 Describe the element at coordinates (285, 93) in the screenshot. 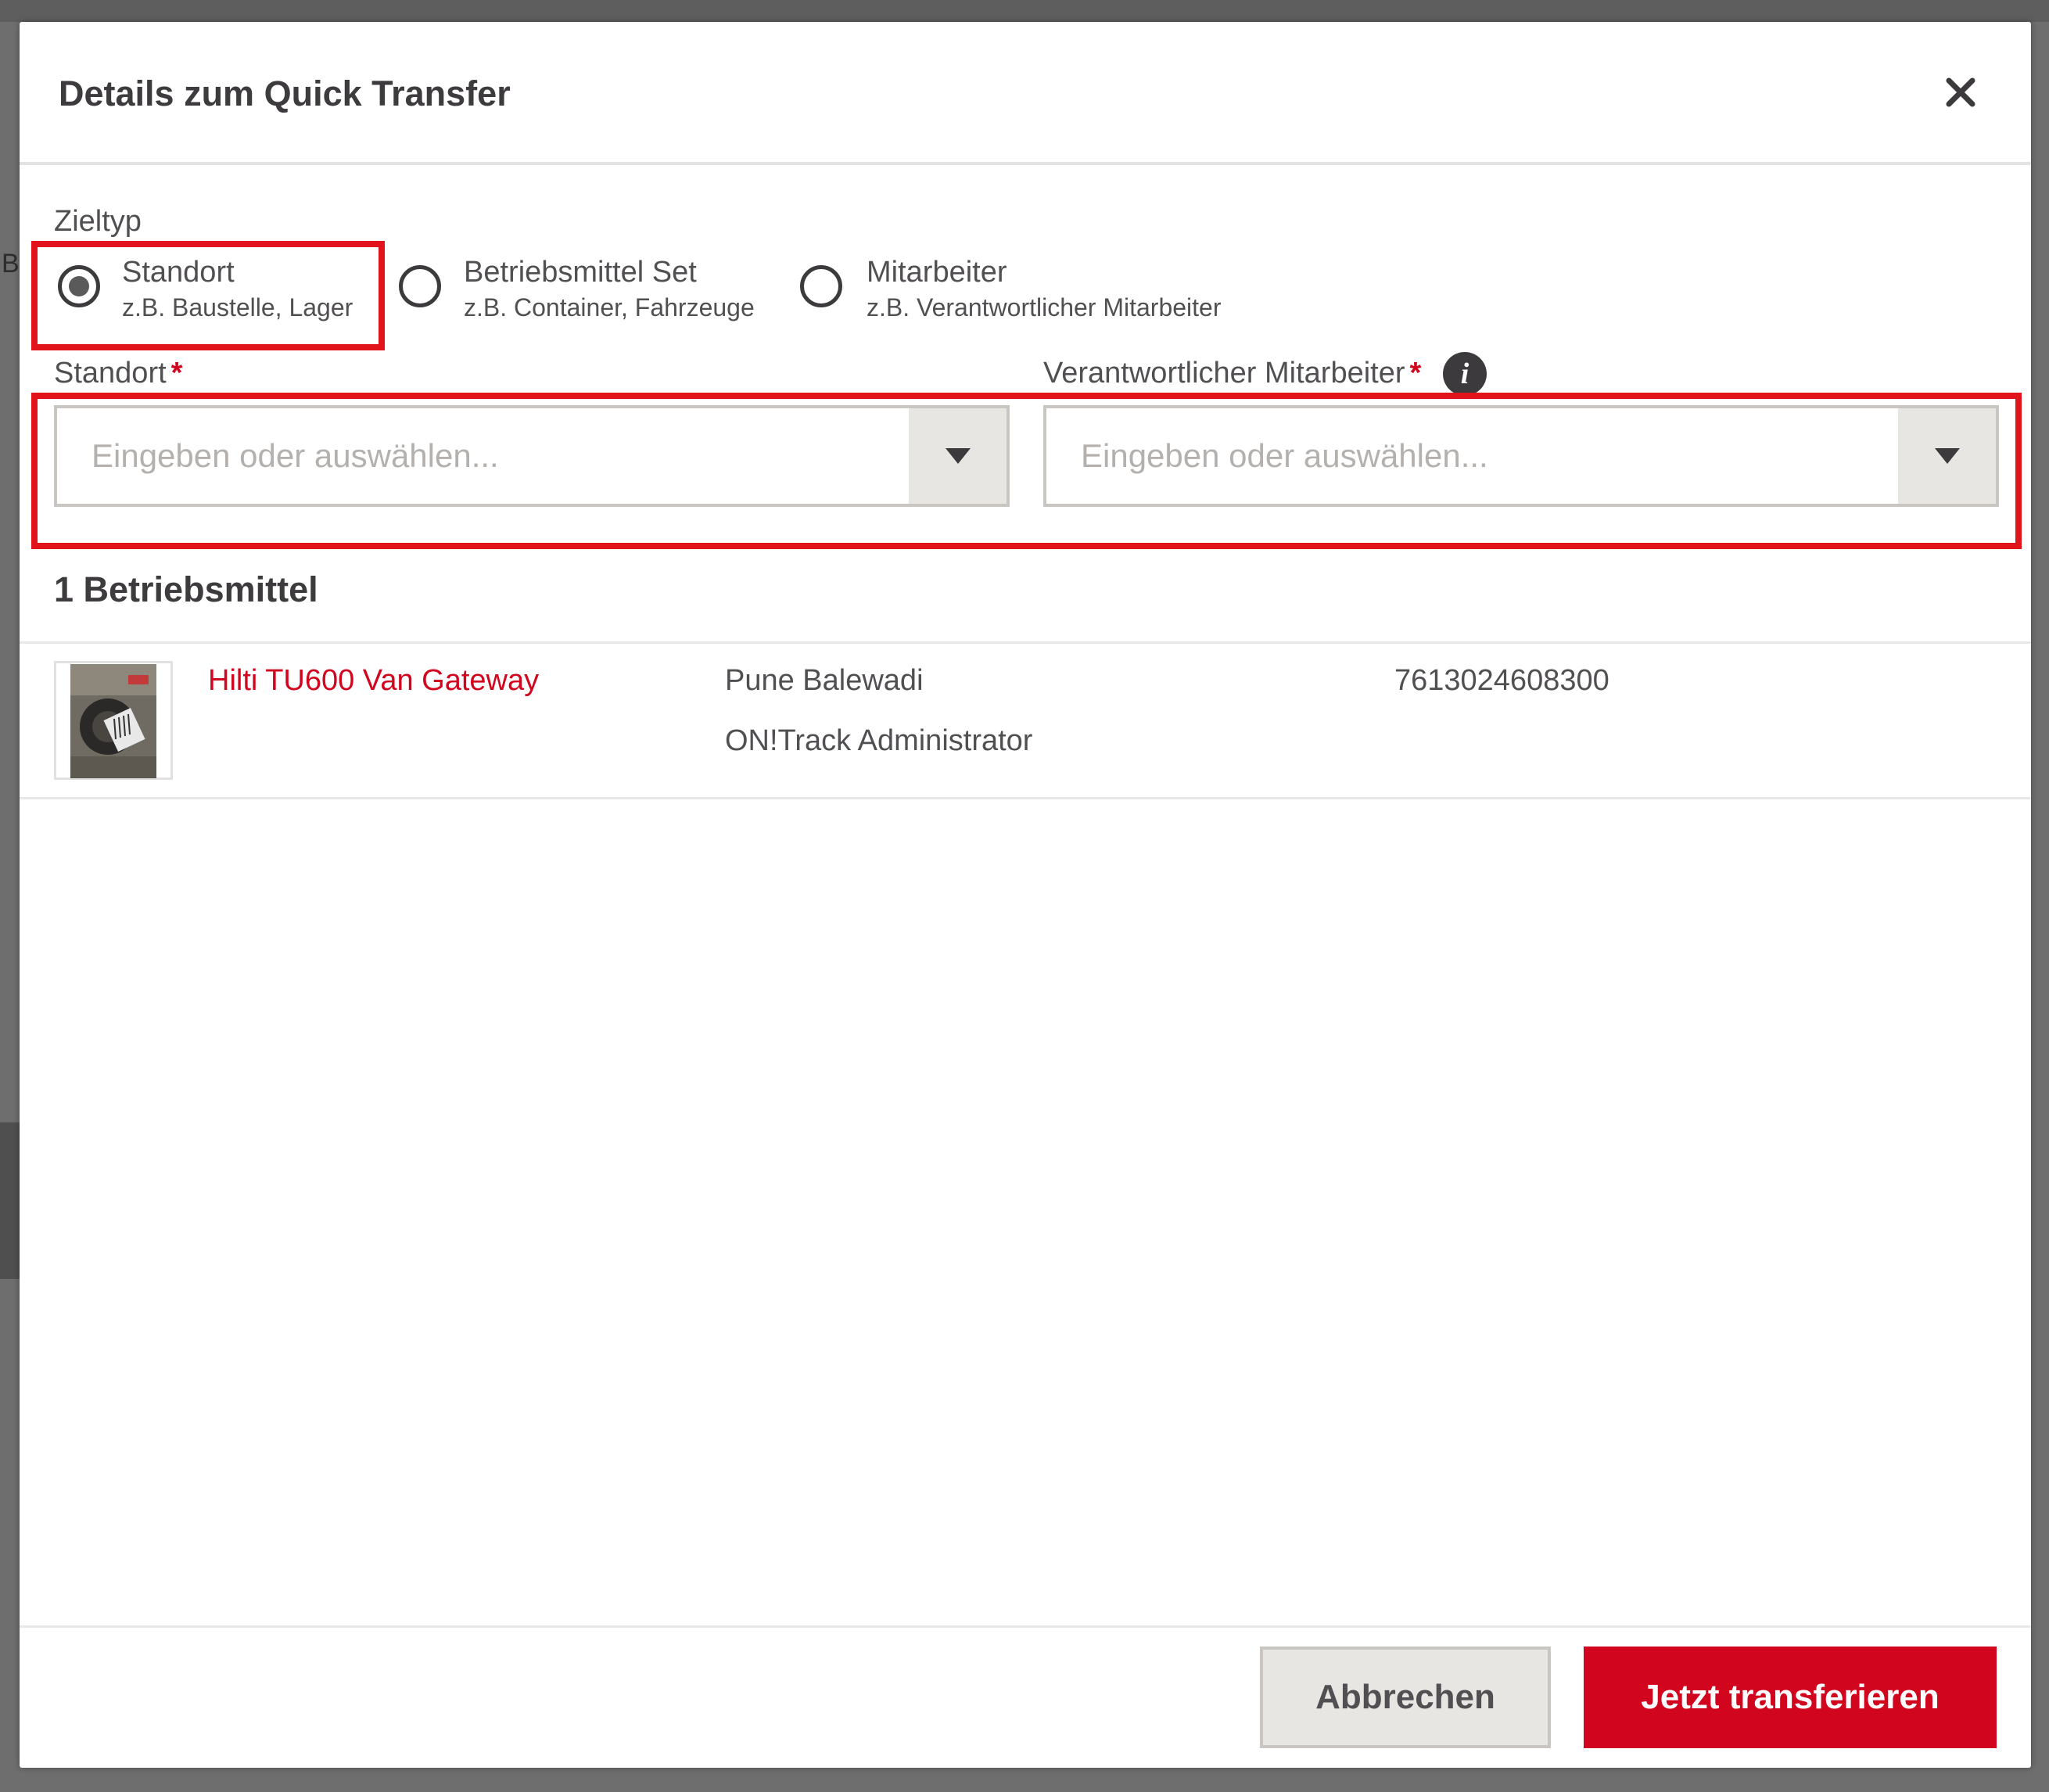

I see `dialog-title: Details zum Quick Transfer` at that location.